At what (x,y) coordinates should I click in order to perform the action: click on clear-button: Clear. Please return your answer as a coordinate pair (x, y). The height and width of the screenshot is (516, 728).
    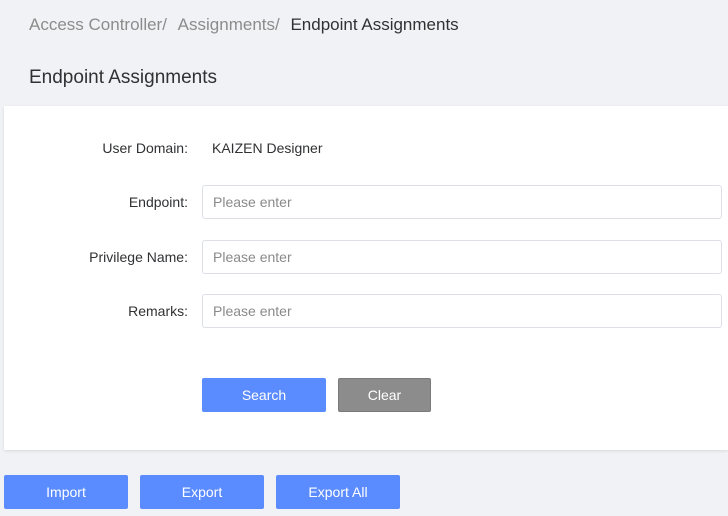
    Looking at the image, I should click on (384, 395).